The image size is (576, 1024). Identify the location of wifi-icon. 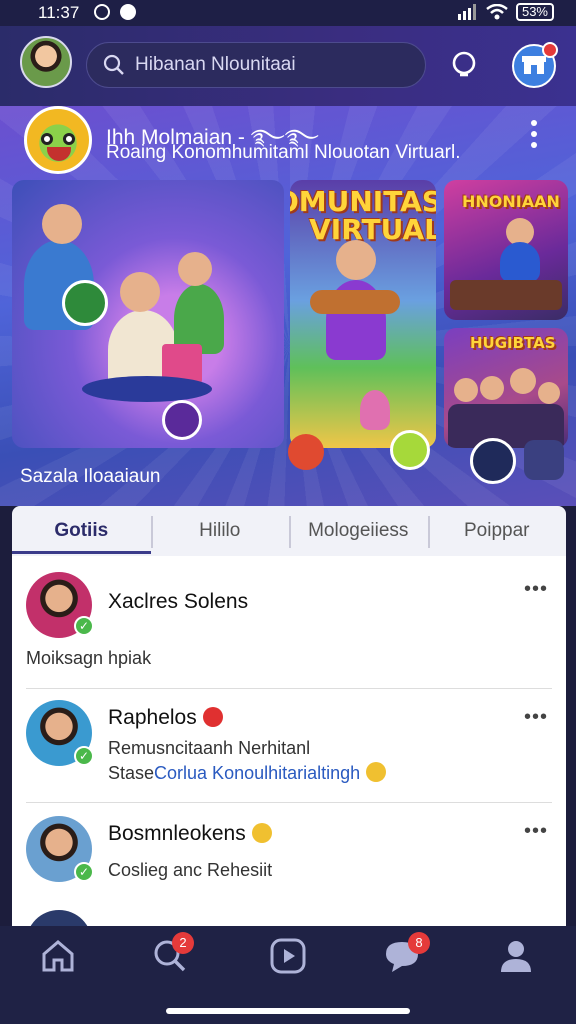
(497, 12).